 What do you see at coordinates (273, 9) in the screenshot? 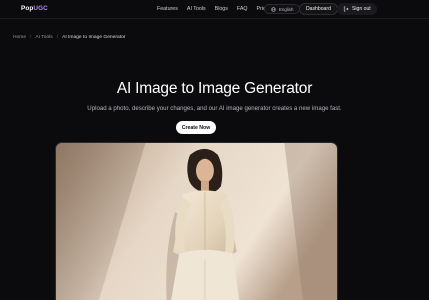
I see `globe-icon` at bounding box center [273, 9].